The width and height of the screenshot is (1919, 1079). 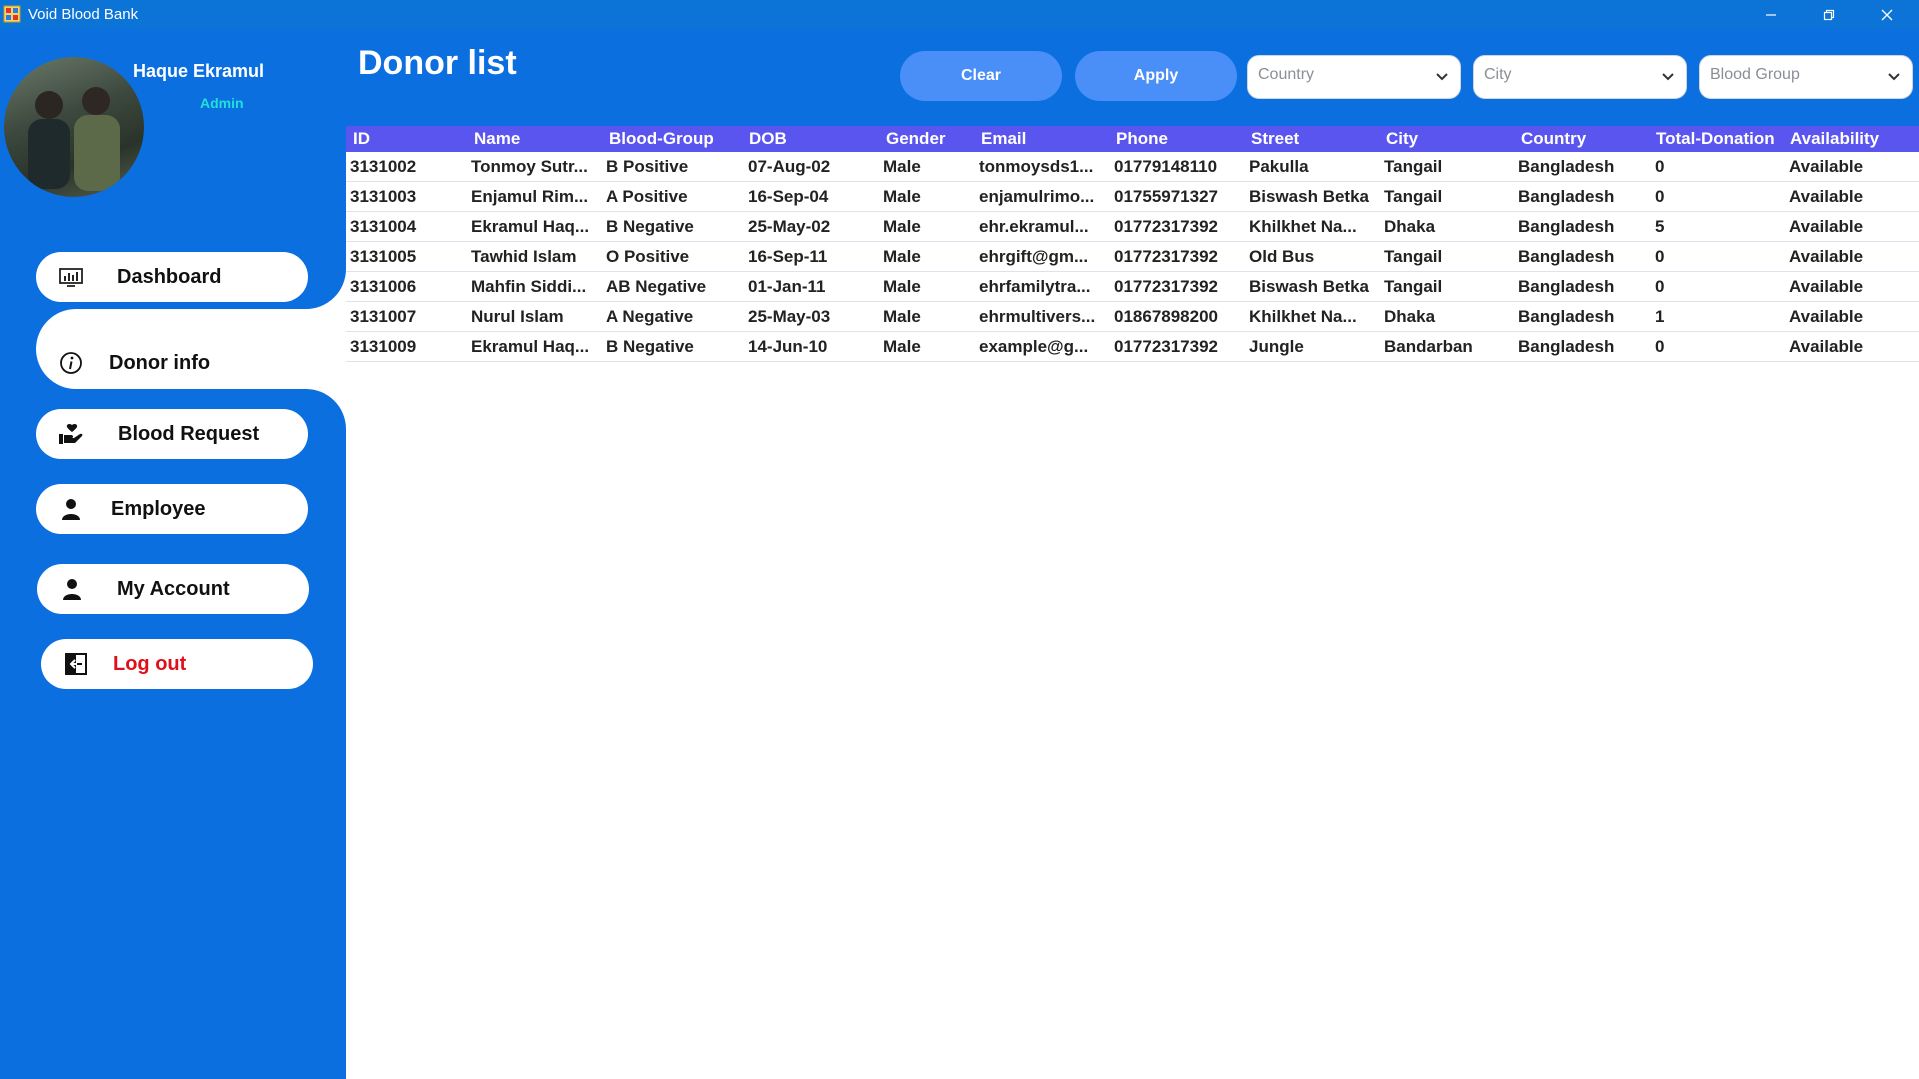 I want to click on cell-street: Old Bus, so click(x=1282, y=256).